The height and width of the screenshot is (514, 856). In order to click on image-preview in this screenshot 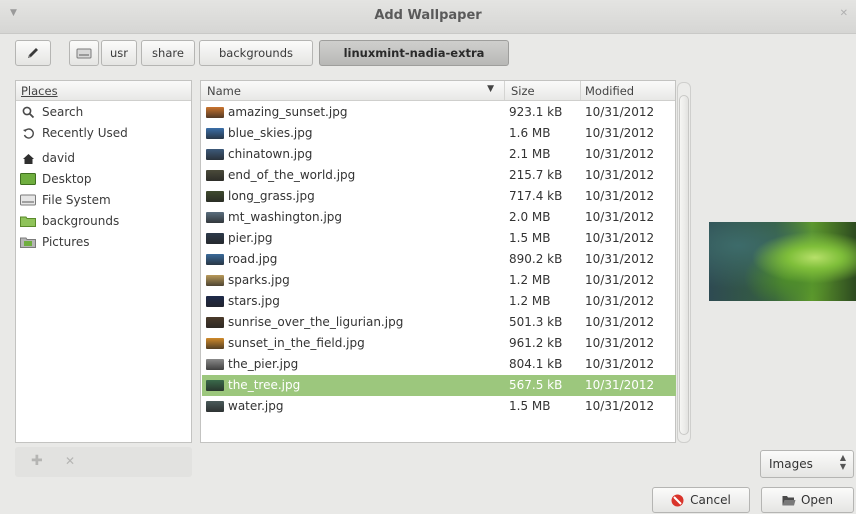, I will do `click(782, 261)`.